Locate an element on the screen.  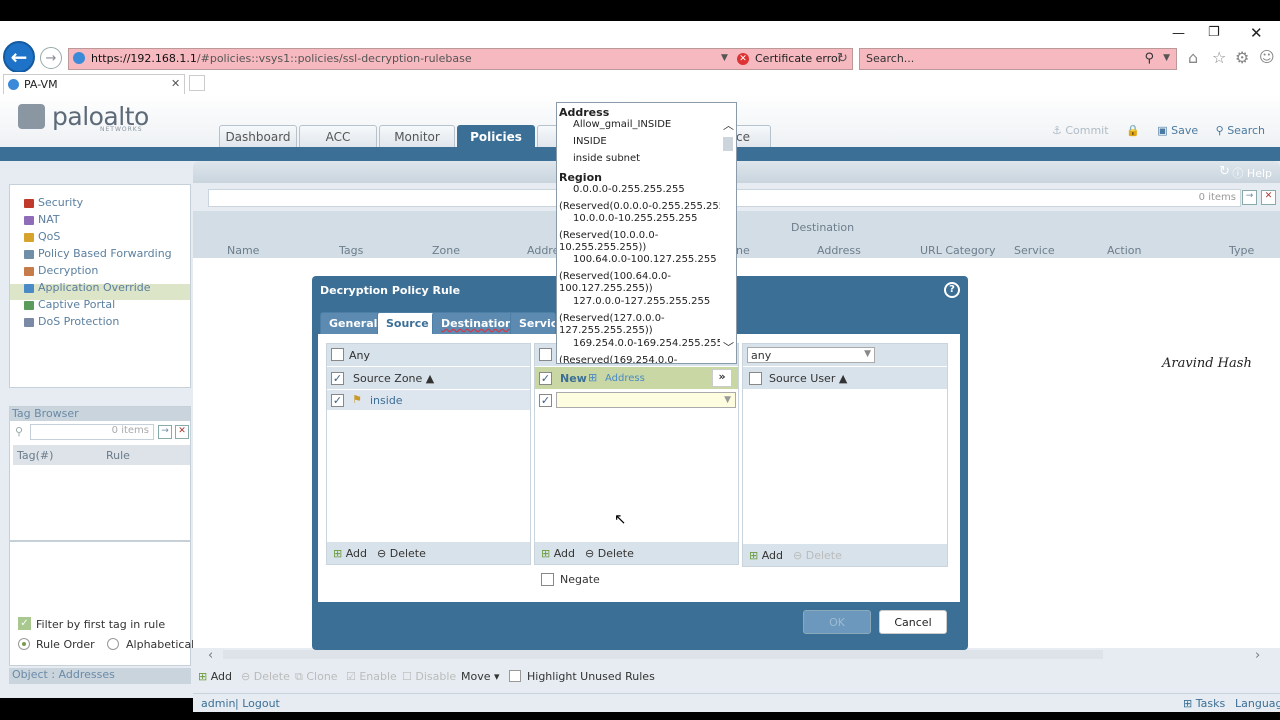
sidebar-item-pbf: Policy Based Forwarding is located at coordinates (98, 253).